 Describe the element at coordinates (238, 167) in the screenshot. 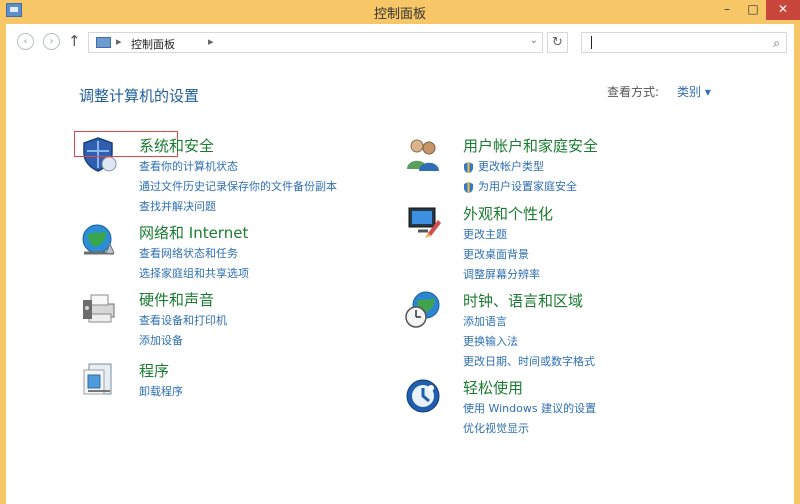

I see `task-link: 查看你的计算机状态` at that location.